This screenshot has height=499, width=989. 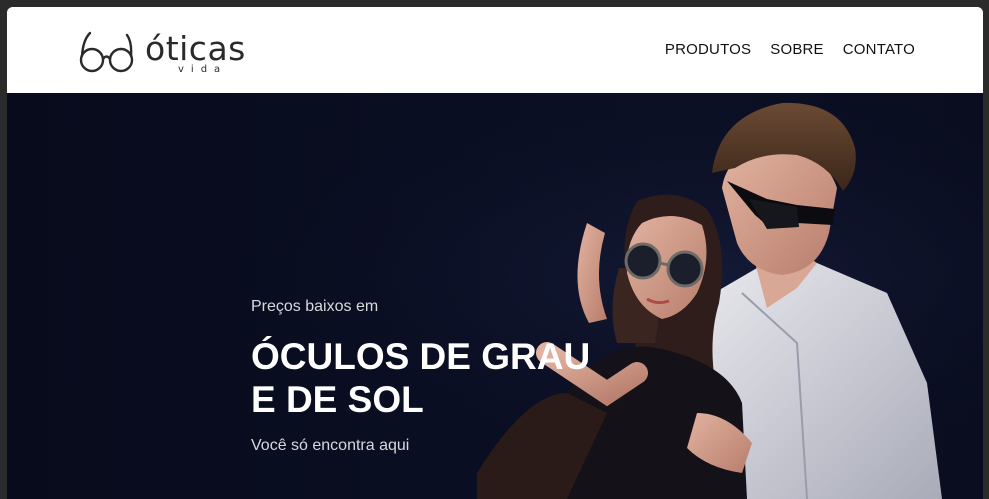 What do you see at coordinates (106, 52) in the screenshot?
I see `glasses-icon` at bounding box center [106, 52].